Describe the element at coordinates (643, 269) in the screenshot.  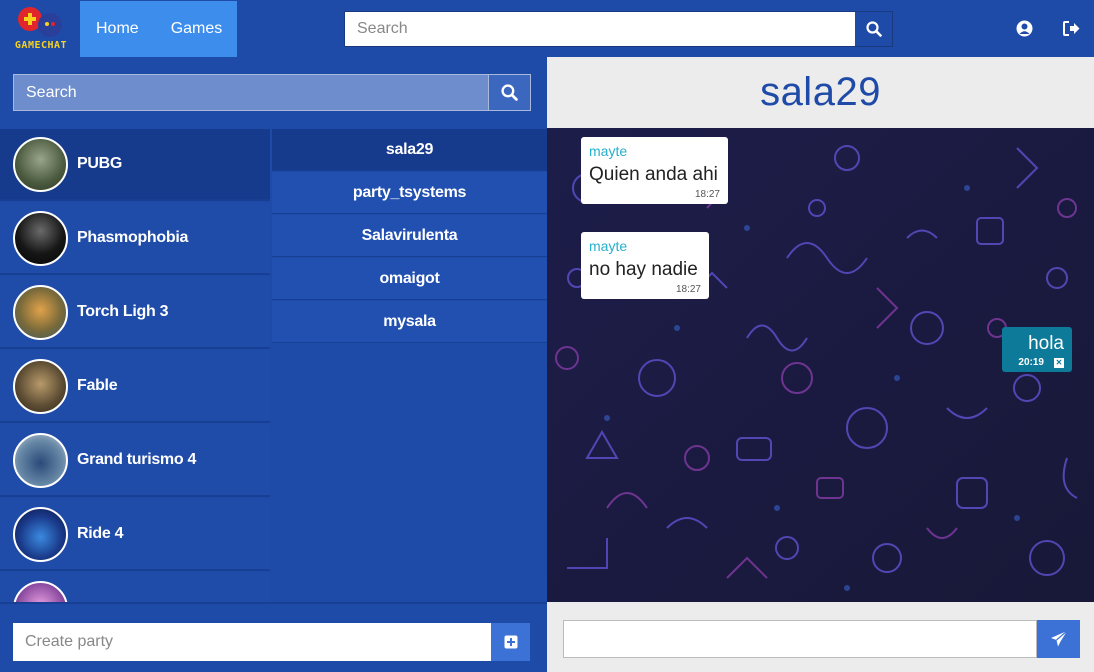
I see `message-text: no hay nadie` at that location.